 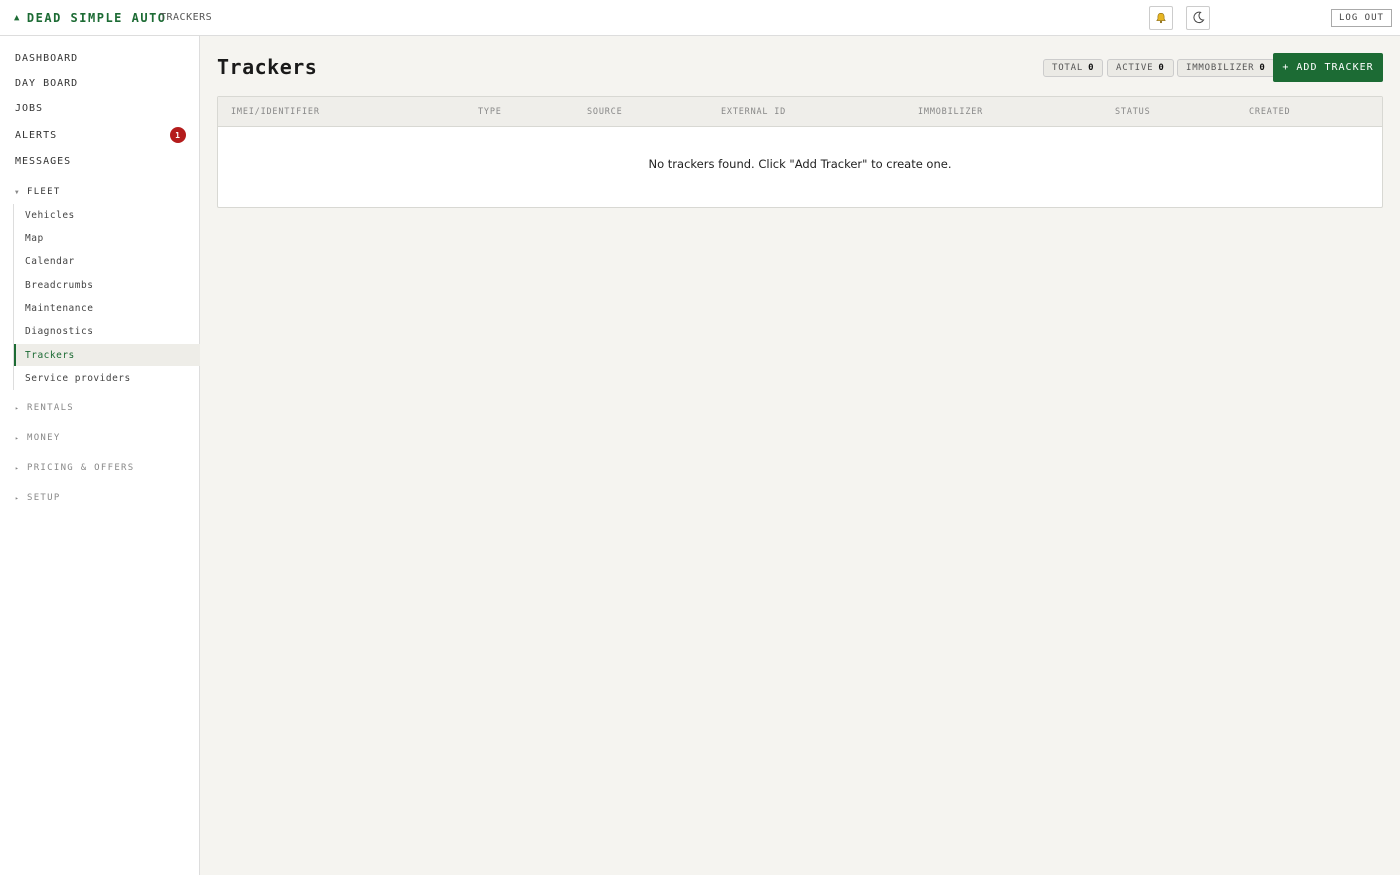 What do you see at coordinates (100, 192) in the screenshot?
I see `nav-group-fleet: ▼ FLEET` at bounding box center [100, 192].